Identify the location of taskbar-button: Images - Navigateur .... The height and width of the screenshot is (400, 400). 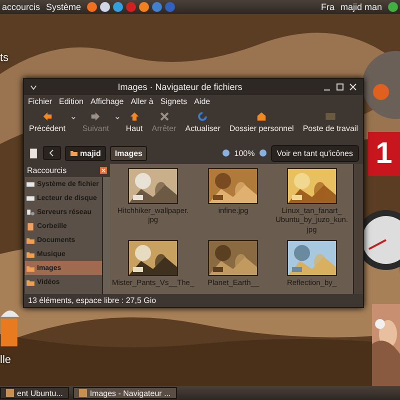
(124, 393).